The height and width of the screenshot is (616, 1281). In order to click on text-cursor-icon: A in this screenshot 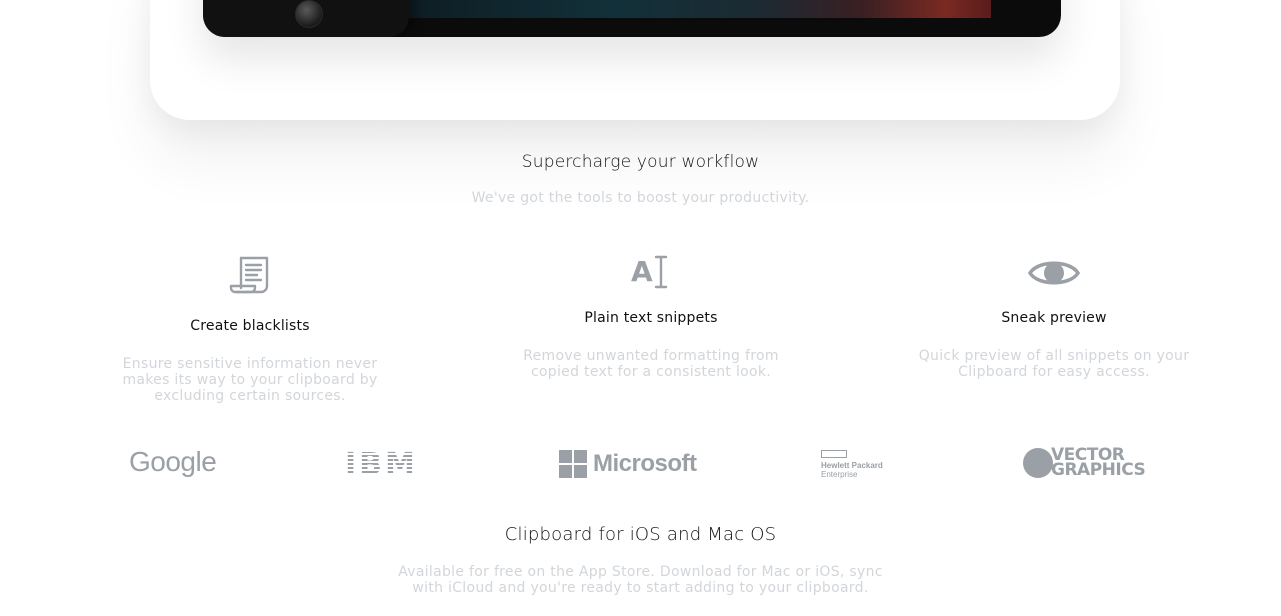, I will do `click(651, 272)`.